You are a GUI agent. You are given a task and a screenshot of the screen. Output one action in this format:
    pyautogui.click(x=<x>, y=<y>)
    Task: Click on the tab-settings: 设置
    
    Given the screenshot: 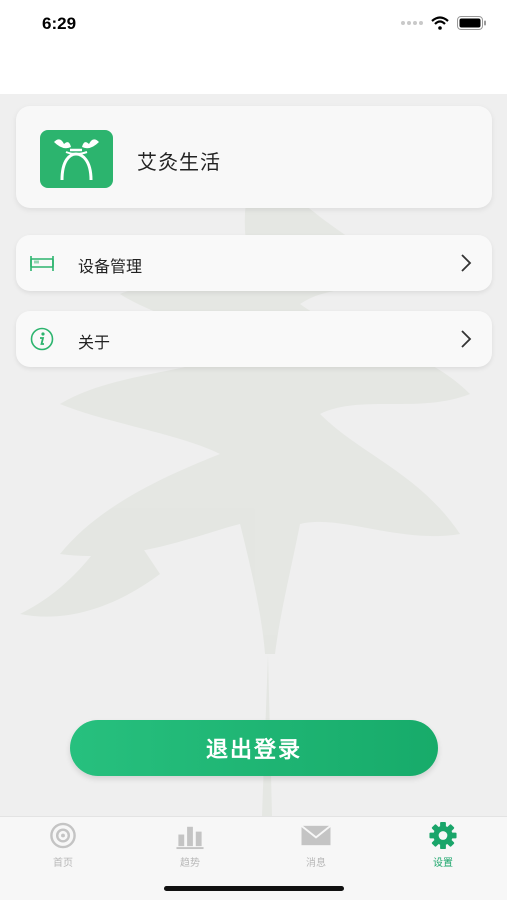 What is the action you would take?
    pyautogui.click(x=443, y=845)
    